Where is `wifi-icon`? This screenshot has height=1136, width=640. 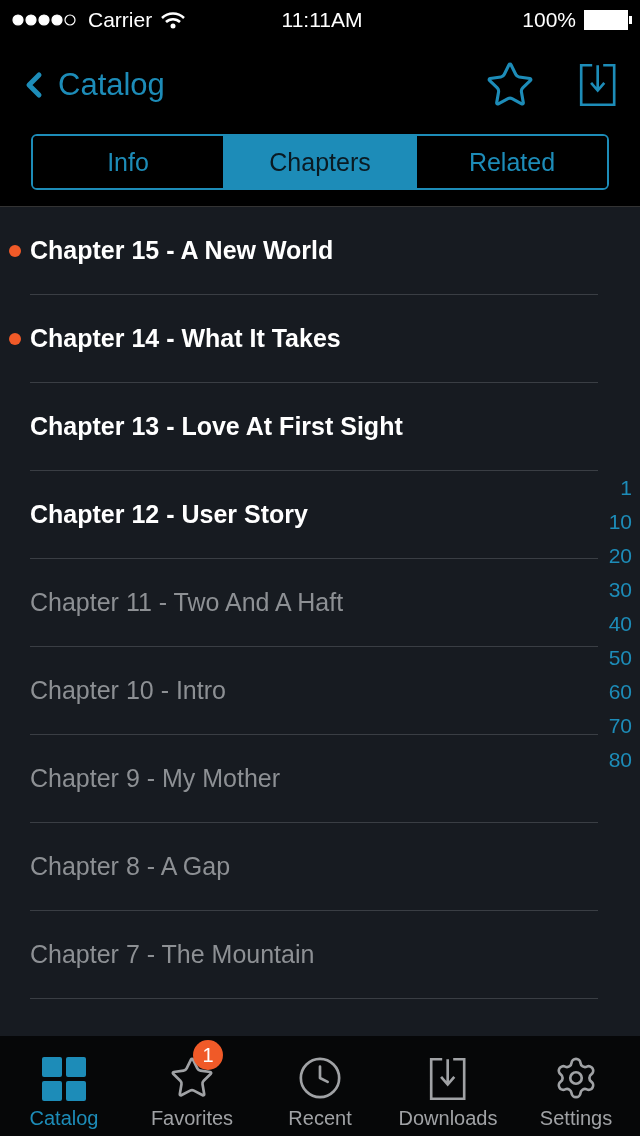 wifi-icon is located at coordinates (173, 20).